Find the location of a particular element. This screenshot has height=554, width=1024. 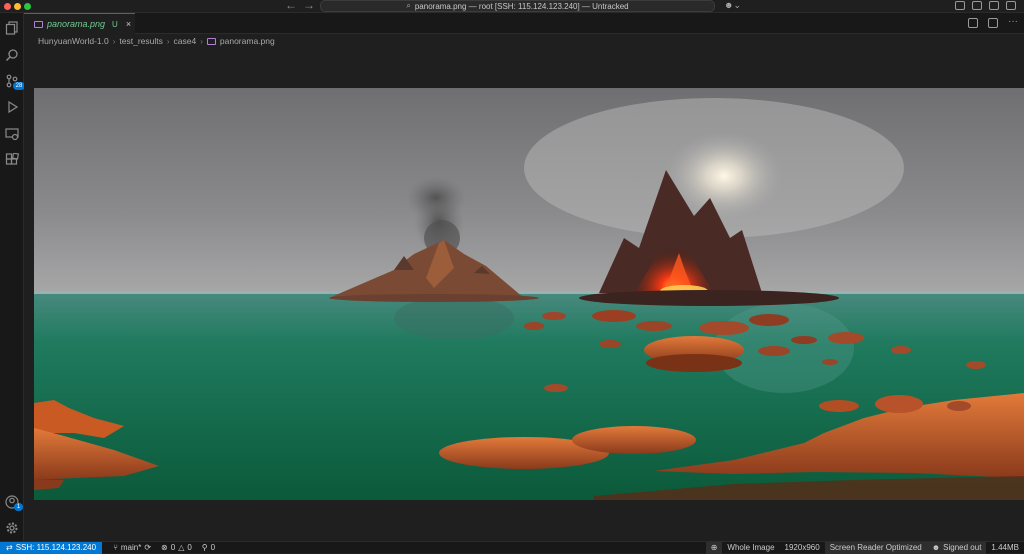

back-arrow-icon: ← is located at coordinates (291, 6).